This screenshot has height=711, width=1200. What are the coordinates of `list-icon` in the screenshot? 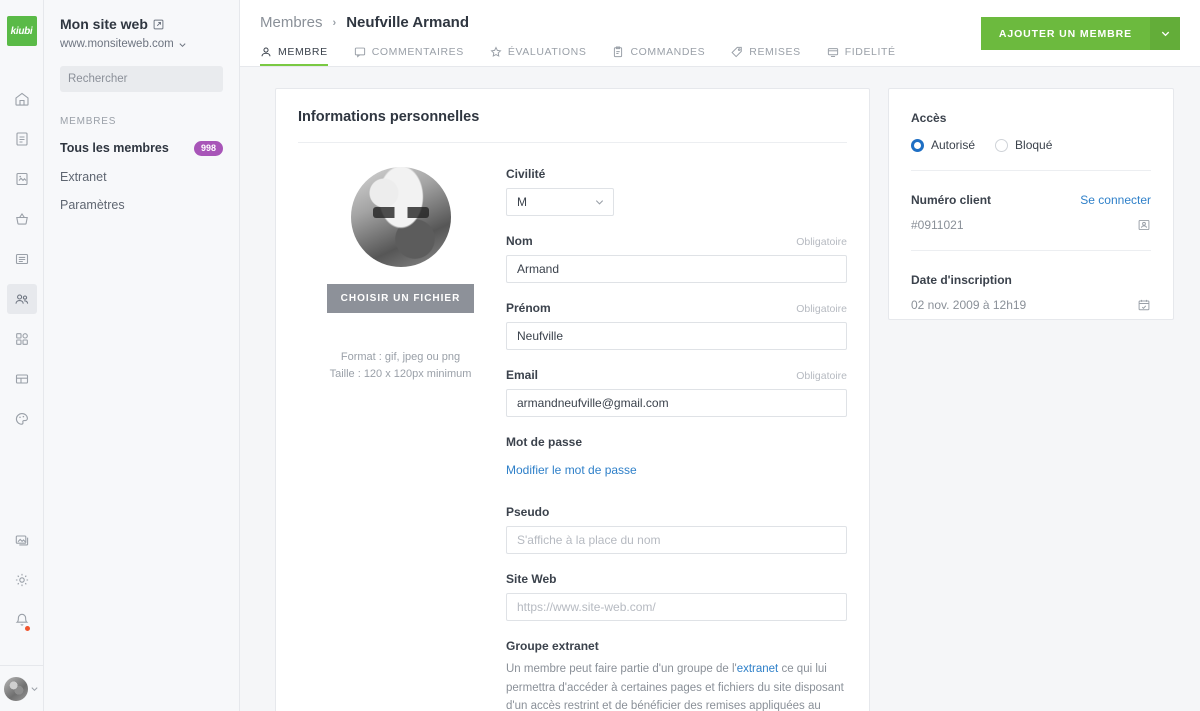 It's located at (22, 259).